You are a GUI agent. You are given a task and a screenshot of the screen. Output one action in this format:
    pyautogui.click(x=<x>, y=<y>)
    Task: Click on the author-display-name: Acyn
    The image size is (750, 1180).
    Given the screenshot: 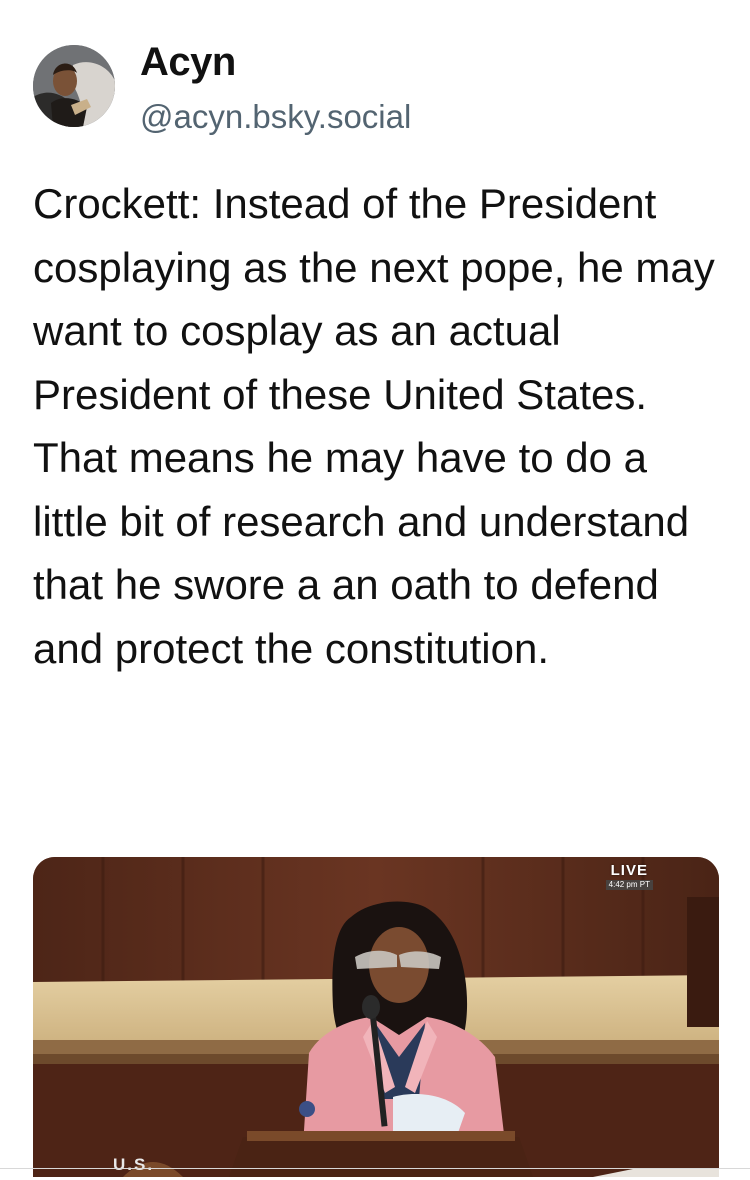 What is the action you would take?
    pyautogui.click(x=188, y=62)
    